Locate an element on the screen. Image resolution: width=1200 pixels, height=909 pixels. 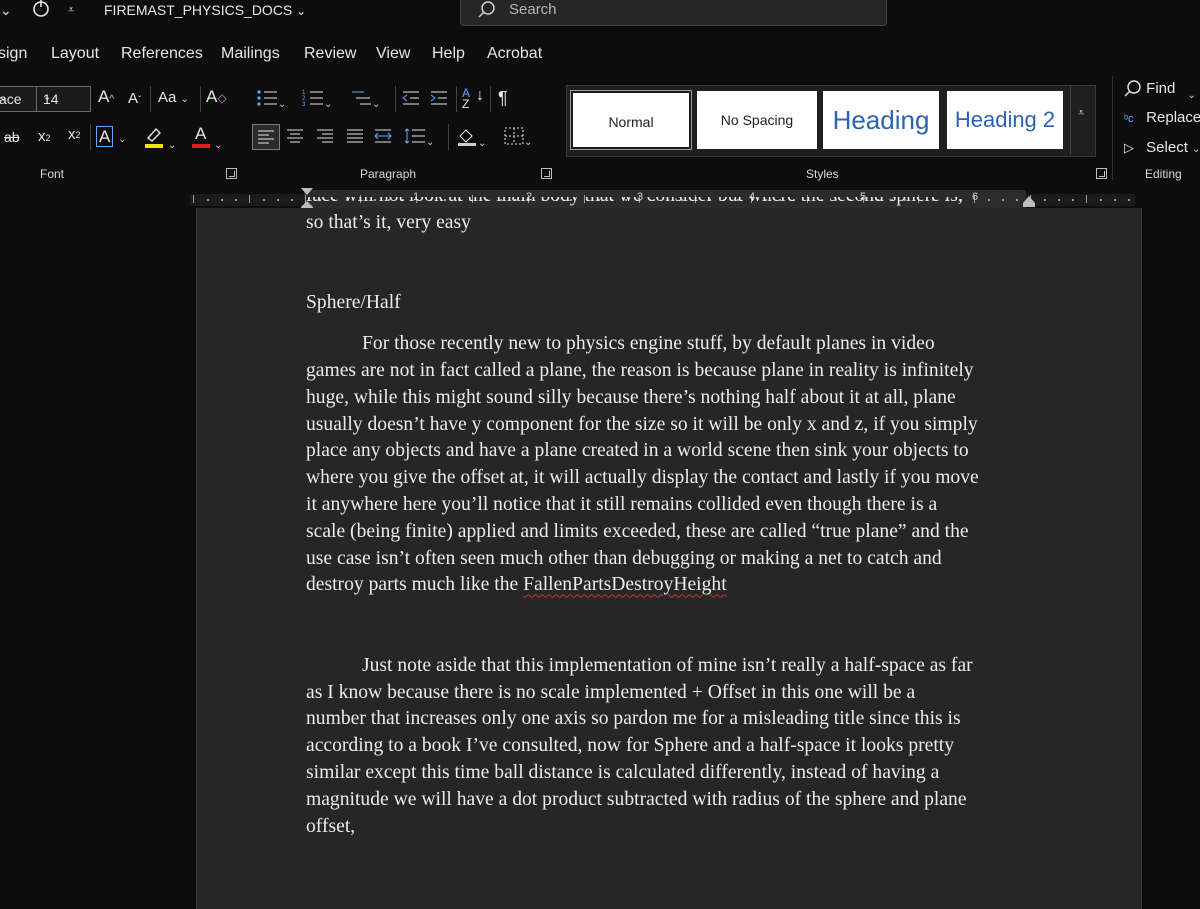
search-icon is located at coordinates (486, 9).